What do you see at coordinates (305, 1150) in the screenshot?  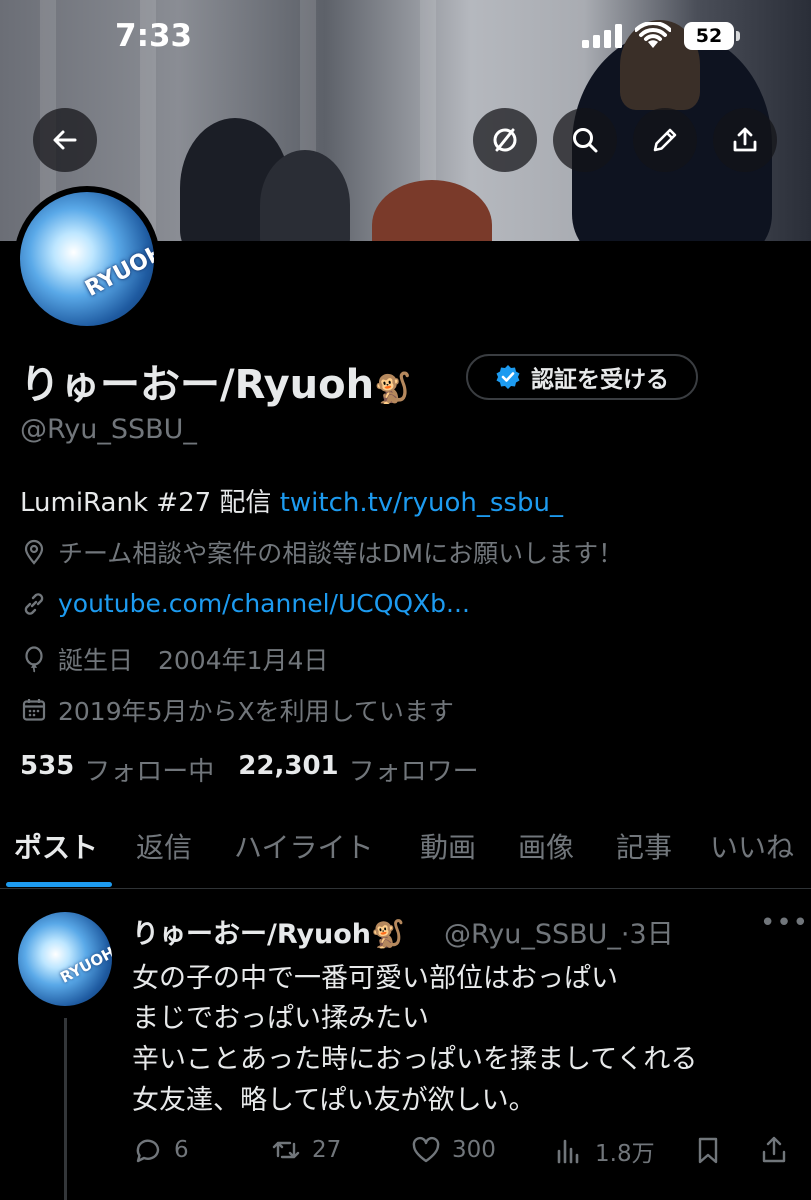 I see `repost-action: 27` at bounding box center [305, 1150].